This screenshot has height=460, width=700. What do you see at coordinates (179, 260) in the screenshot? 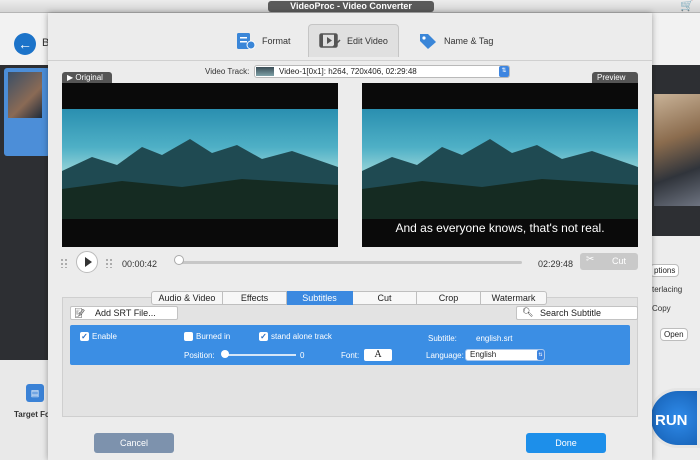
I see `timeline-handle` at bounding box center [179, 260].